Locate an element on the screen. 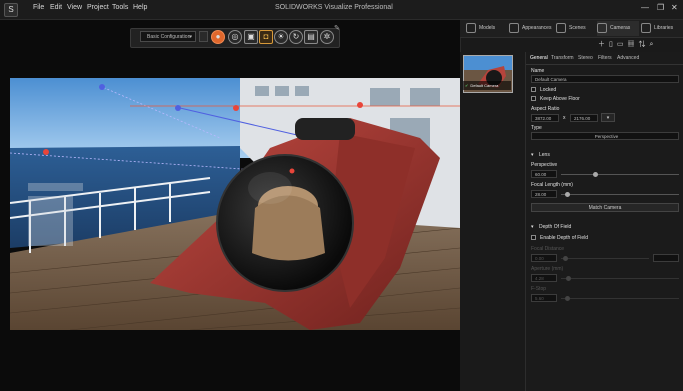 This screenshot has height=391, width=683. type-value: Perspective is located at coordinates (606, 136).